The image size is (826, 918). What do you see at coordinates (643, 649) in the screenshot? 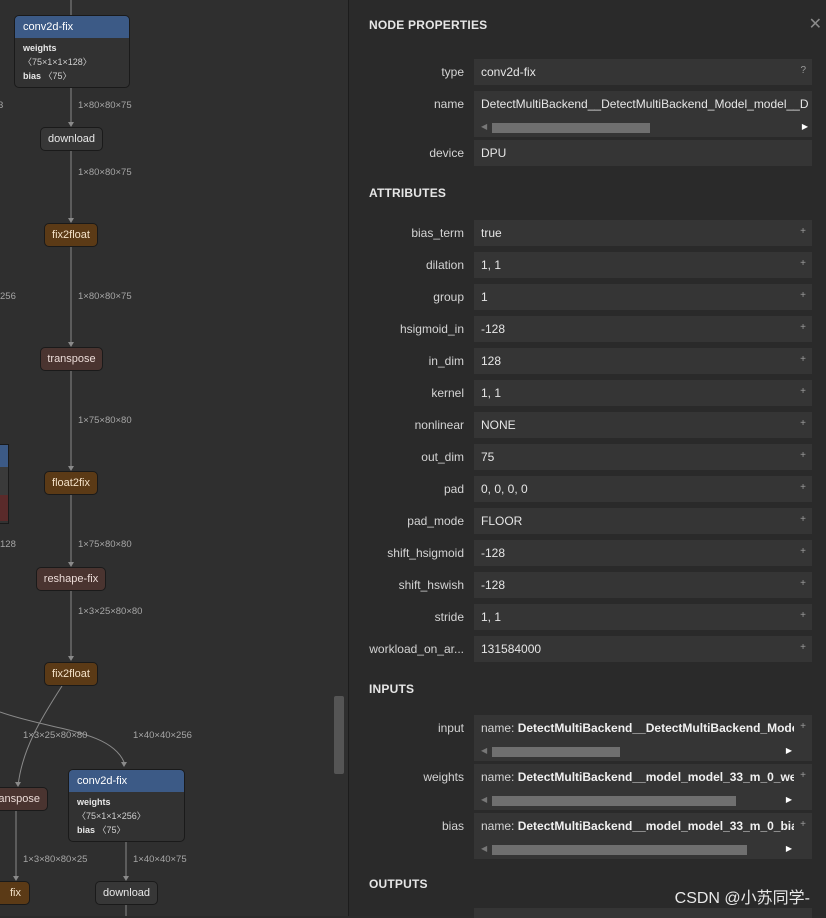
I see `attribute-value-box: 131584000 +` at bounding box center [643, 649].